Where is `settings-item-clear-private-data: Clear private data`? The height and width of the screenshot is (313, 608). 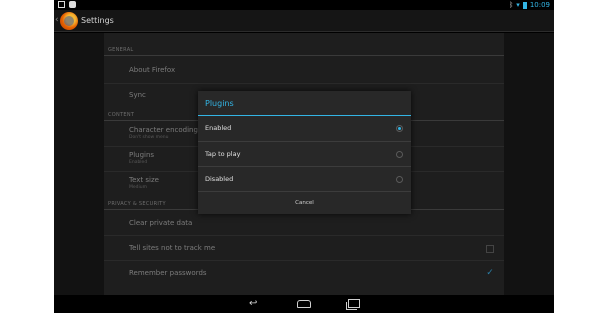
settings-item-clear-private-data: Clear private data is located at coordinates (316, 223).